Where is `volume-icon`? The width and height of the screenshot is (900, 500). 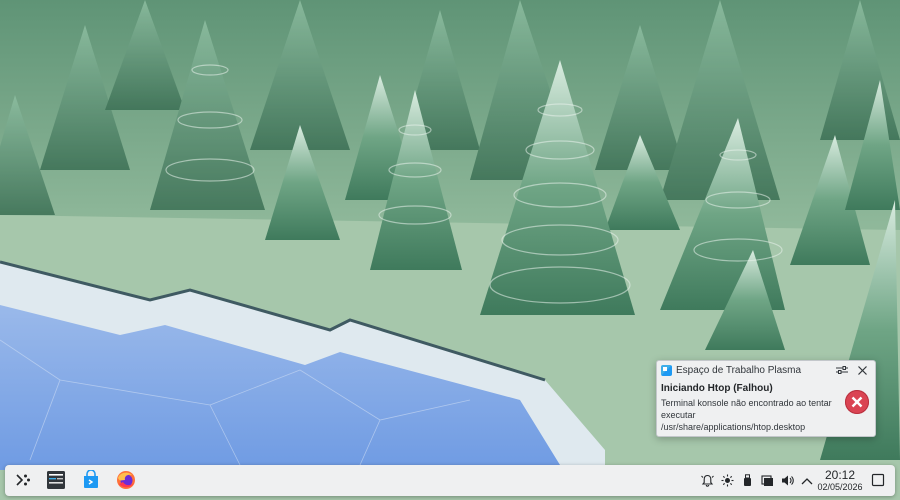 volume-icon is located at coordinates (787, 480).